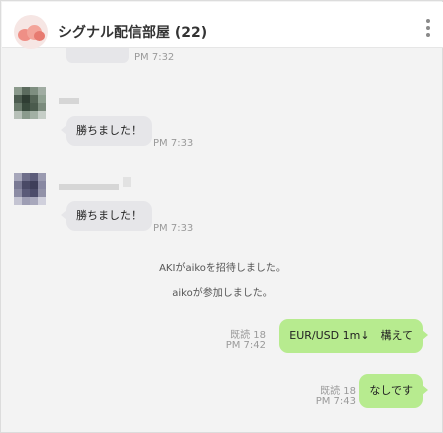  What do you see at coordinates (351, 335) in the screenshot?
I see `message-text: EUR/USD 1m↓ 構えて` at bounding box center [351, 335].